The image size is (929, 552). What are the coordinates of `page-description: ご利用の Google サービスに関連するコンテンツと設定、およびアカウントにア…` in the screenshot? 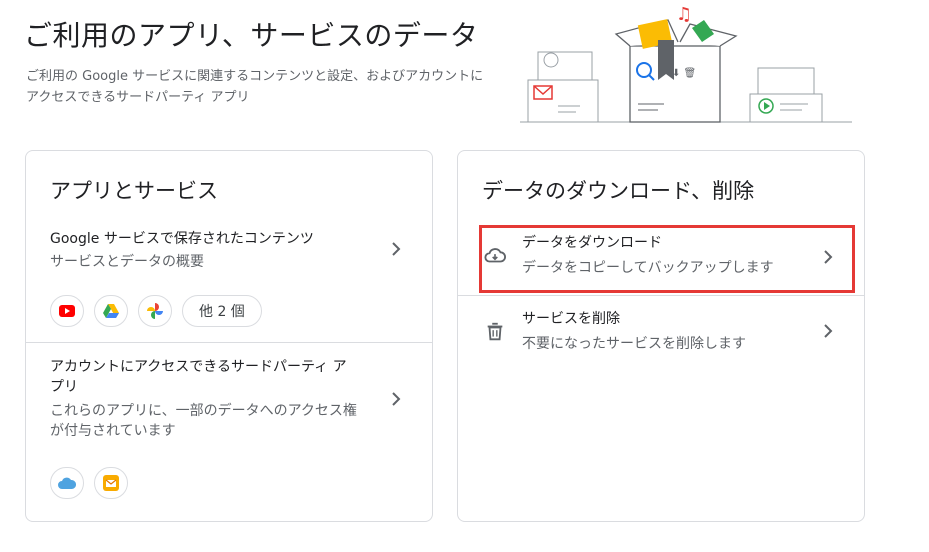 It's located at (255, 87).